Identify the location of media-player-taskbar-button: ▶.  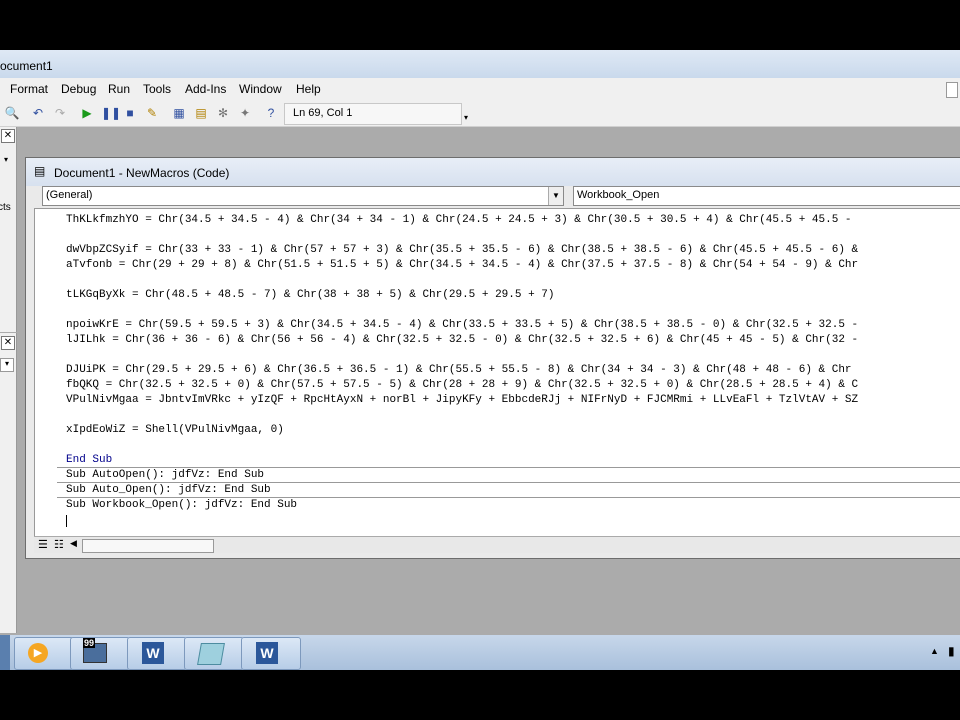
(44, 653).